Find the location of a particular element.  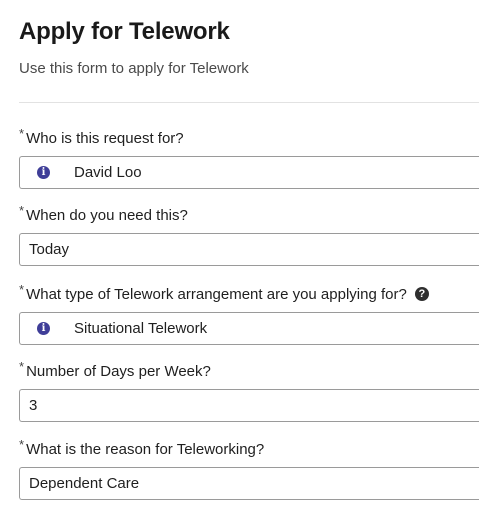

need-date-value: Today is located at coordinates (49, 249).